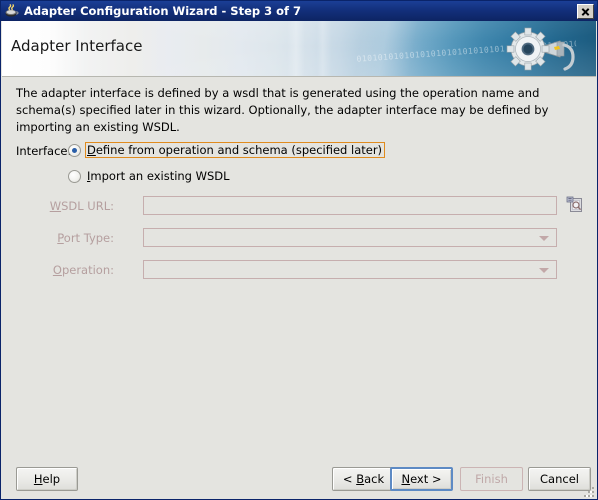 This screenshot has width=598, height=500. What do you see at coordinates (158, 176) in the screenshot?
I see `radio-label-import: Import an existing WSDL` at bounding box center [158, 176].